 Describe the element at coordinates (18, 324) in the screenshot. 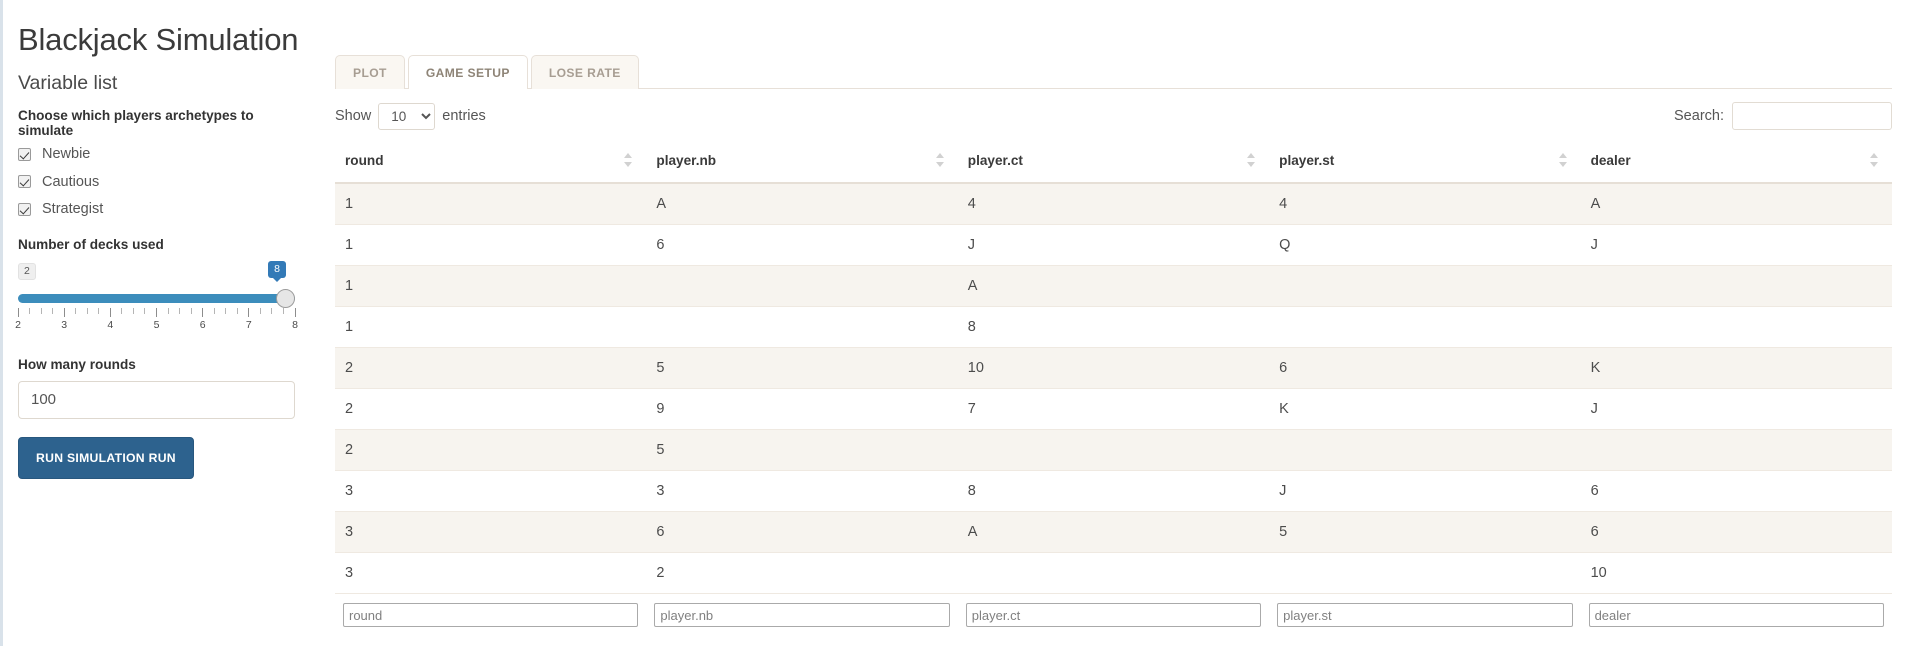

I see `slider-tick-label: 2` at that location.